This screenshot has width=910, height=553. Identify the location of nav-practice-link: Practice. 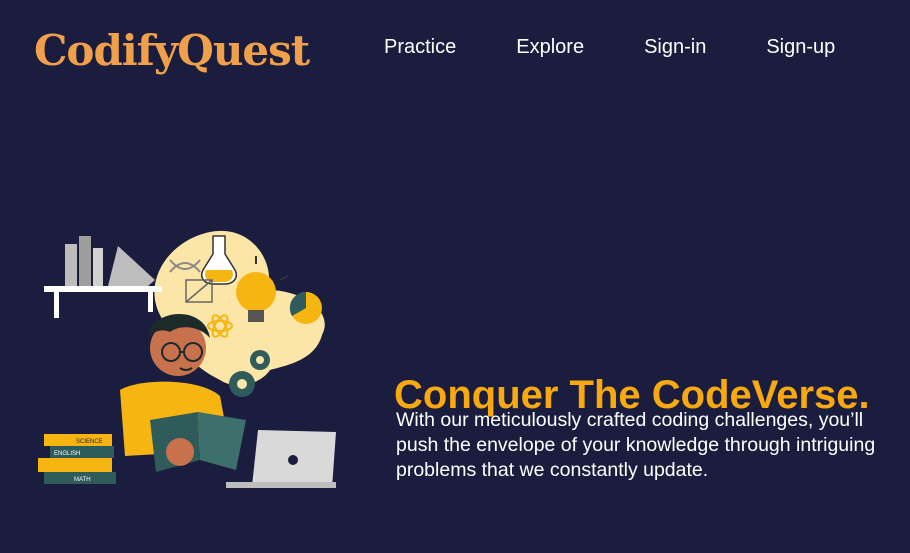
(420, 47).